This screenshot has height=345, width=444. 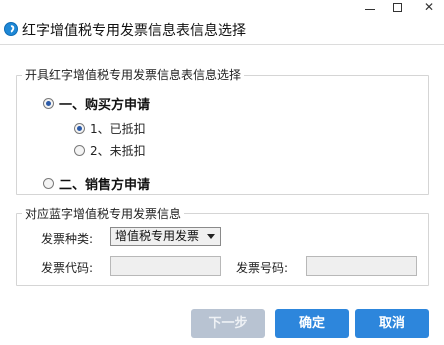 What do you see at coordinates (228, 323) in the screenshot?
I see `next-step-button: 下一步` at bounding box center [228, 323].